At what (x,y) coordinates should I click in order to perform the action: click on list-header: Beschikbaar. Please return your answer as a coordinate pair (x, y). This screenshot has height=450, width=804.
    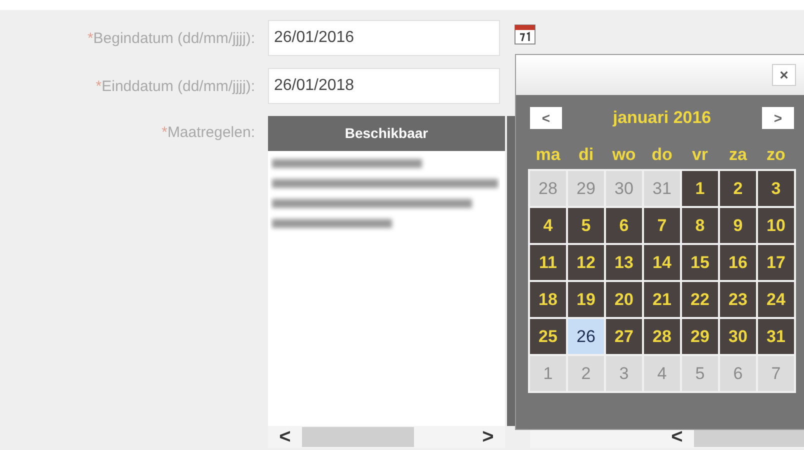
    Looking at the image, I should click on (386, 133).